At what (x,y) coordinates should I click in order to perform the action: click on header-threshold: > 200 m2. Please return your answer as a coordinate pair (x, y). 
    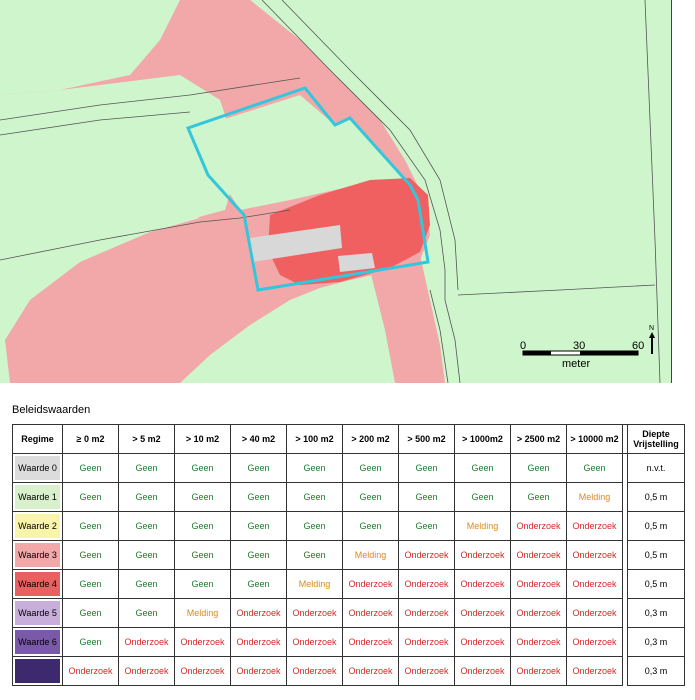
    Looking at the image, I should click on (370, 439).